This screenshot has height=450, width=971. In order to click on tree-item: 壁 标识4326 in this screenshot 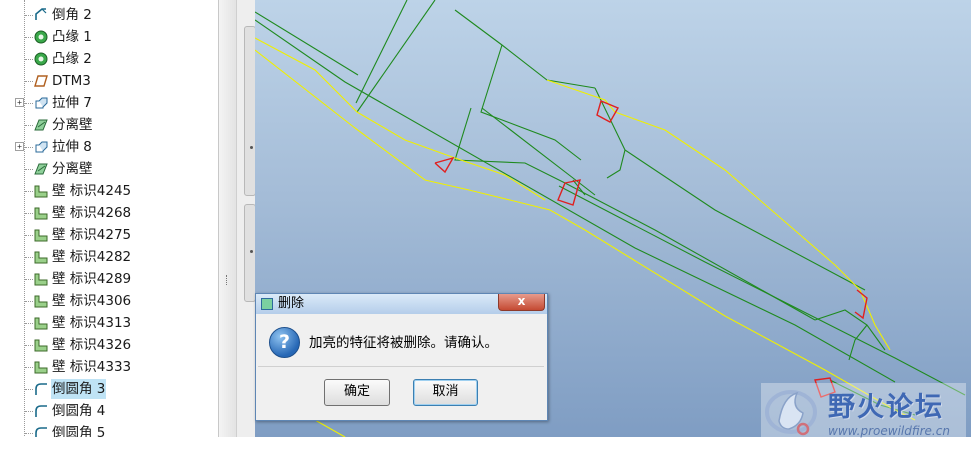, I will do `click(109, 345)`.